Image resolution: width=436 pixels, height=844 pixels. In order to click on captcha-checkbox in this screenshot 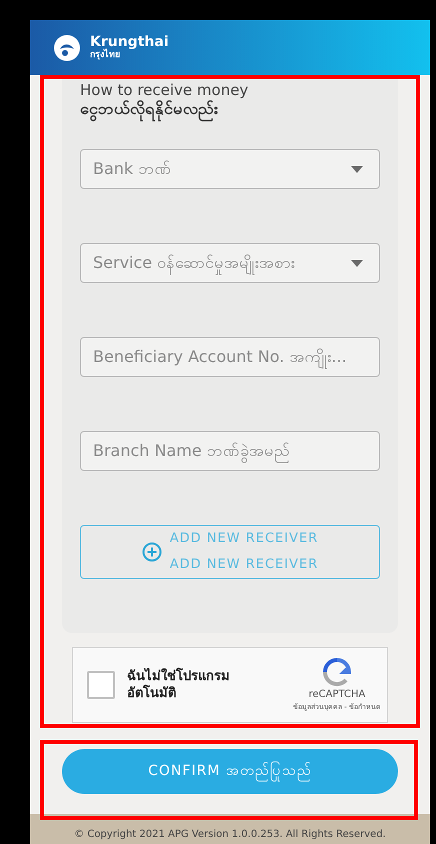, I will do `click(101, 685)`.